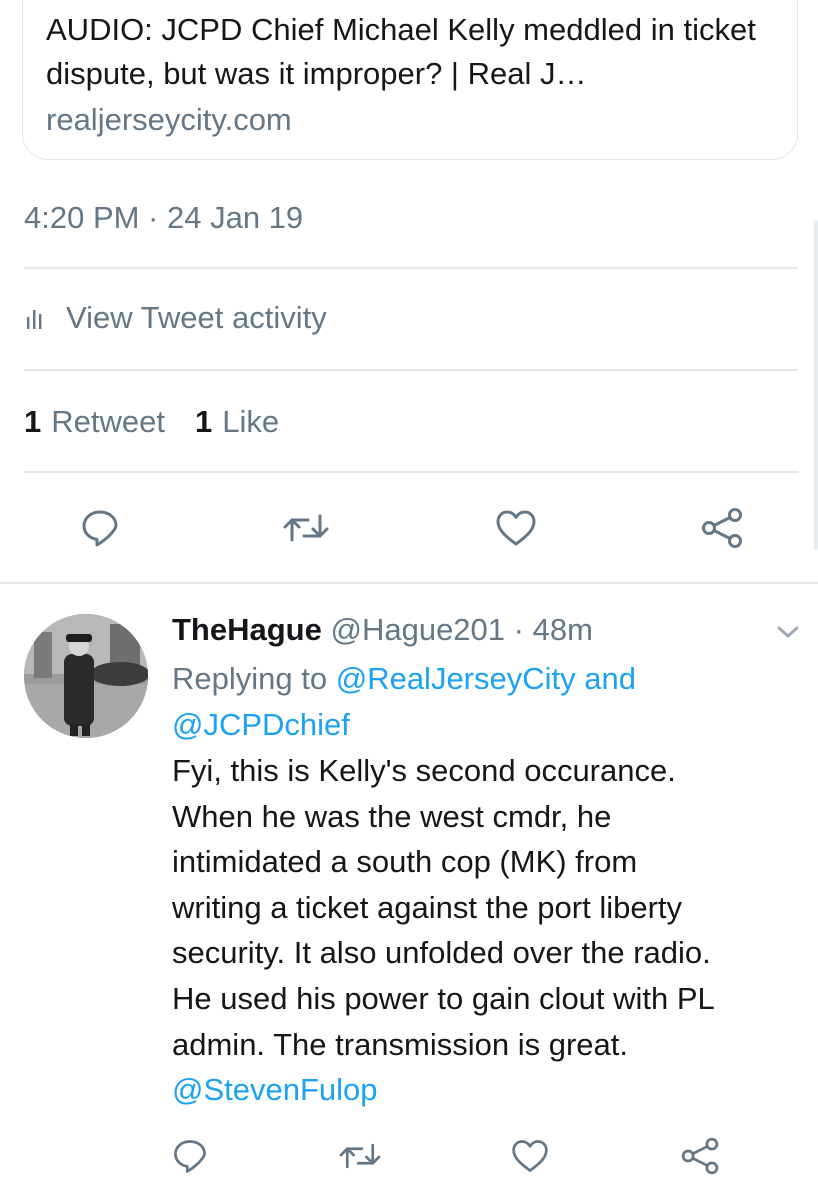  Describe the element at coordinates (409, 583) in the screenshot. I see `tweet-separator` at that location.